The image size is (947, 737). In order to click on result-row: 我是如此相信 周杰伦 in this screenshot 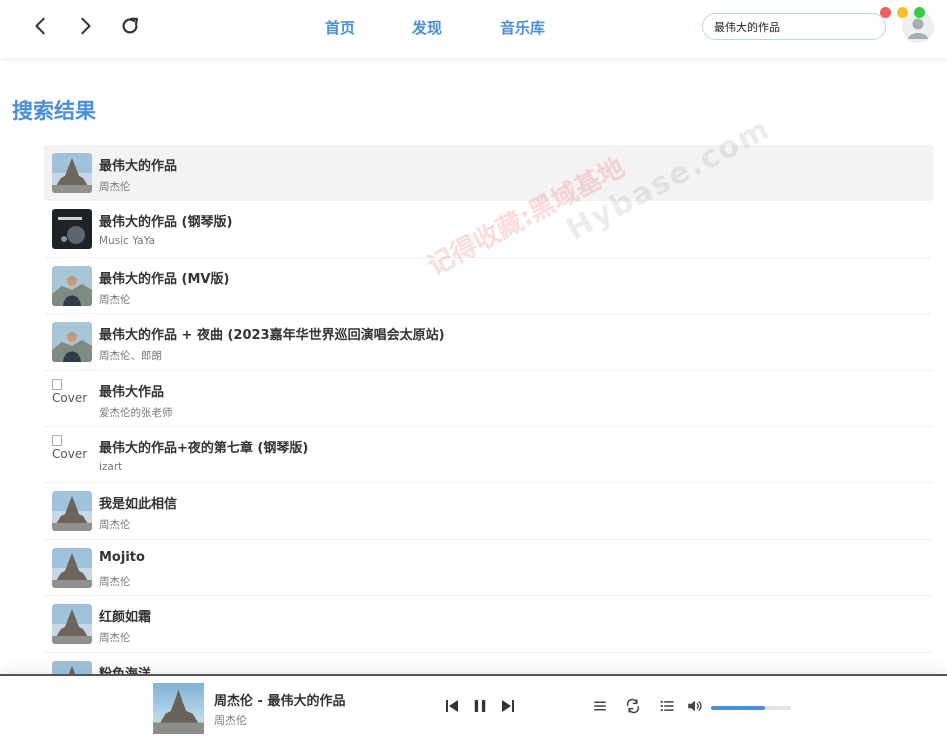, I will do `click(488, 511)`.